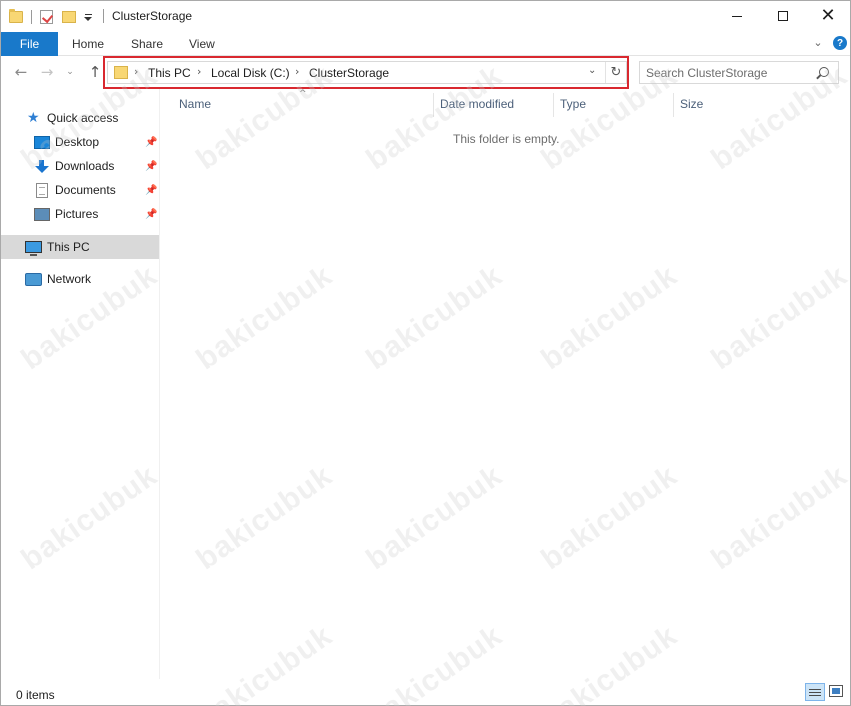 This screenshot has width=851, height=706. What do you see at coordinates (47, 72) in the screenshot?
I see `forward-arrow-icon: →` at bounding box center [47, 72].